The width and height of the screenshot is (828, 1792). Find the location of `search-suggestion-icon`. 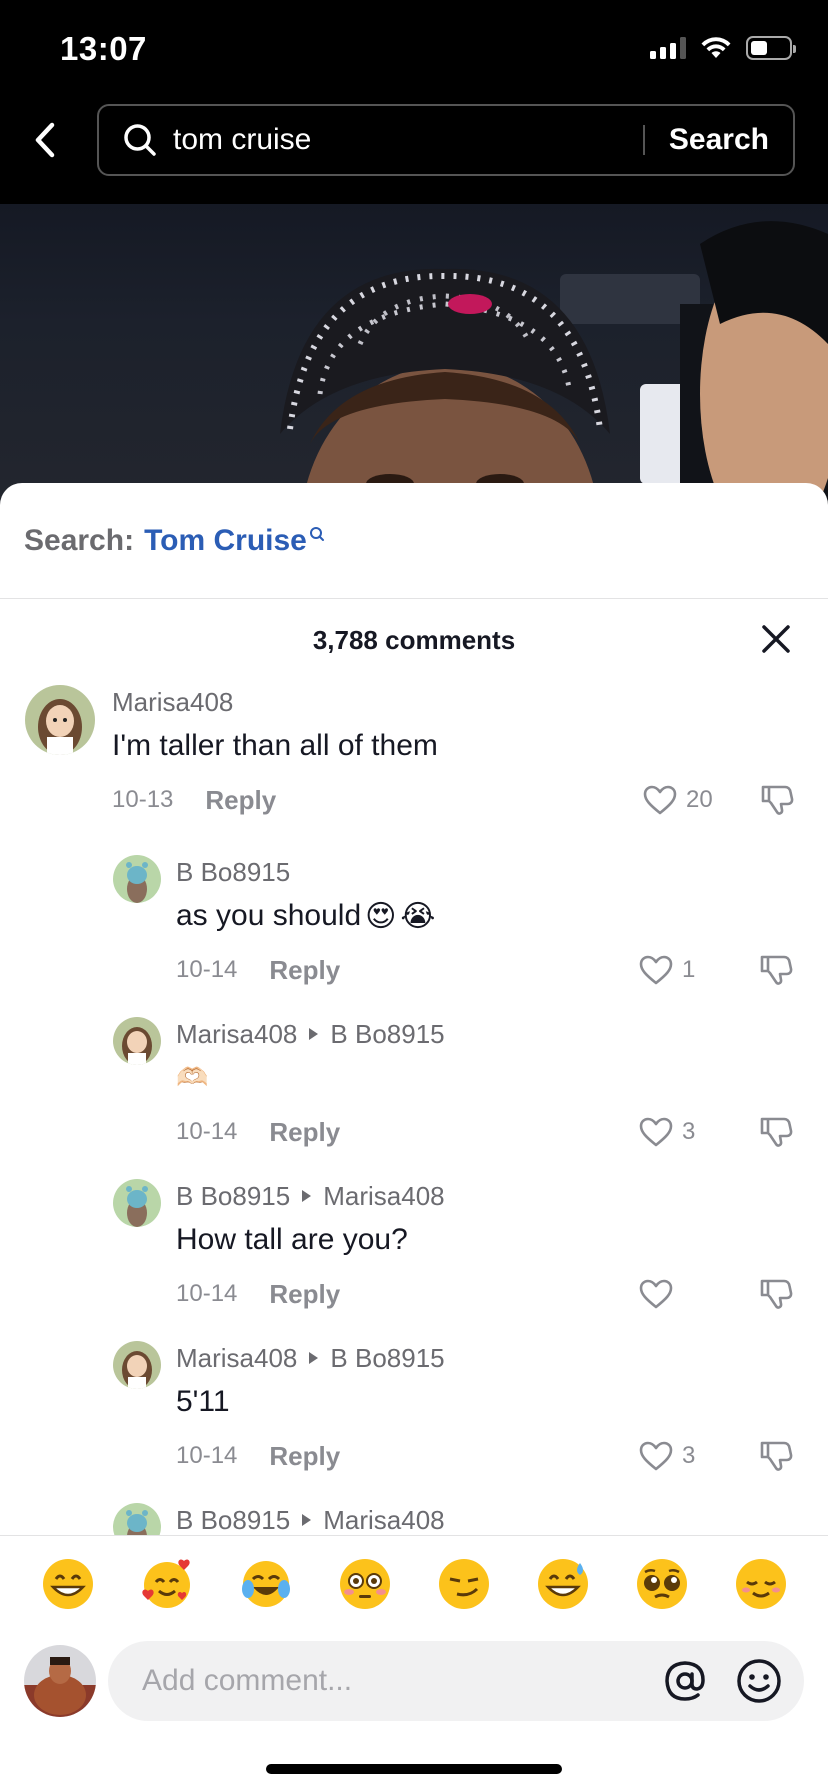

search-suggestion-icon is located at coordinates (316, 533).